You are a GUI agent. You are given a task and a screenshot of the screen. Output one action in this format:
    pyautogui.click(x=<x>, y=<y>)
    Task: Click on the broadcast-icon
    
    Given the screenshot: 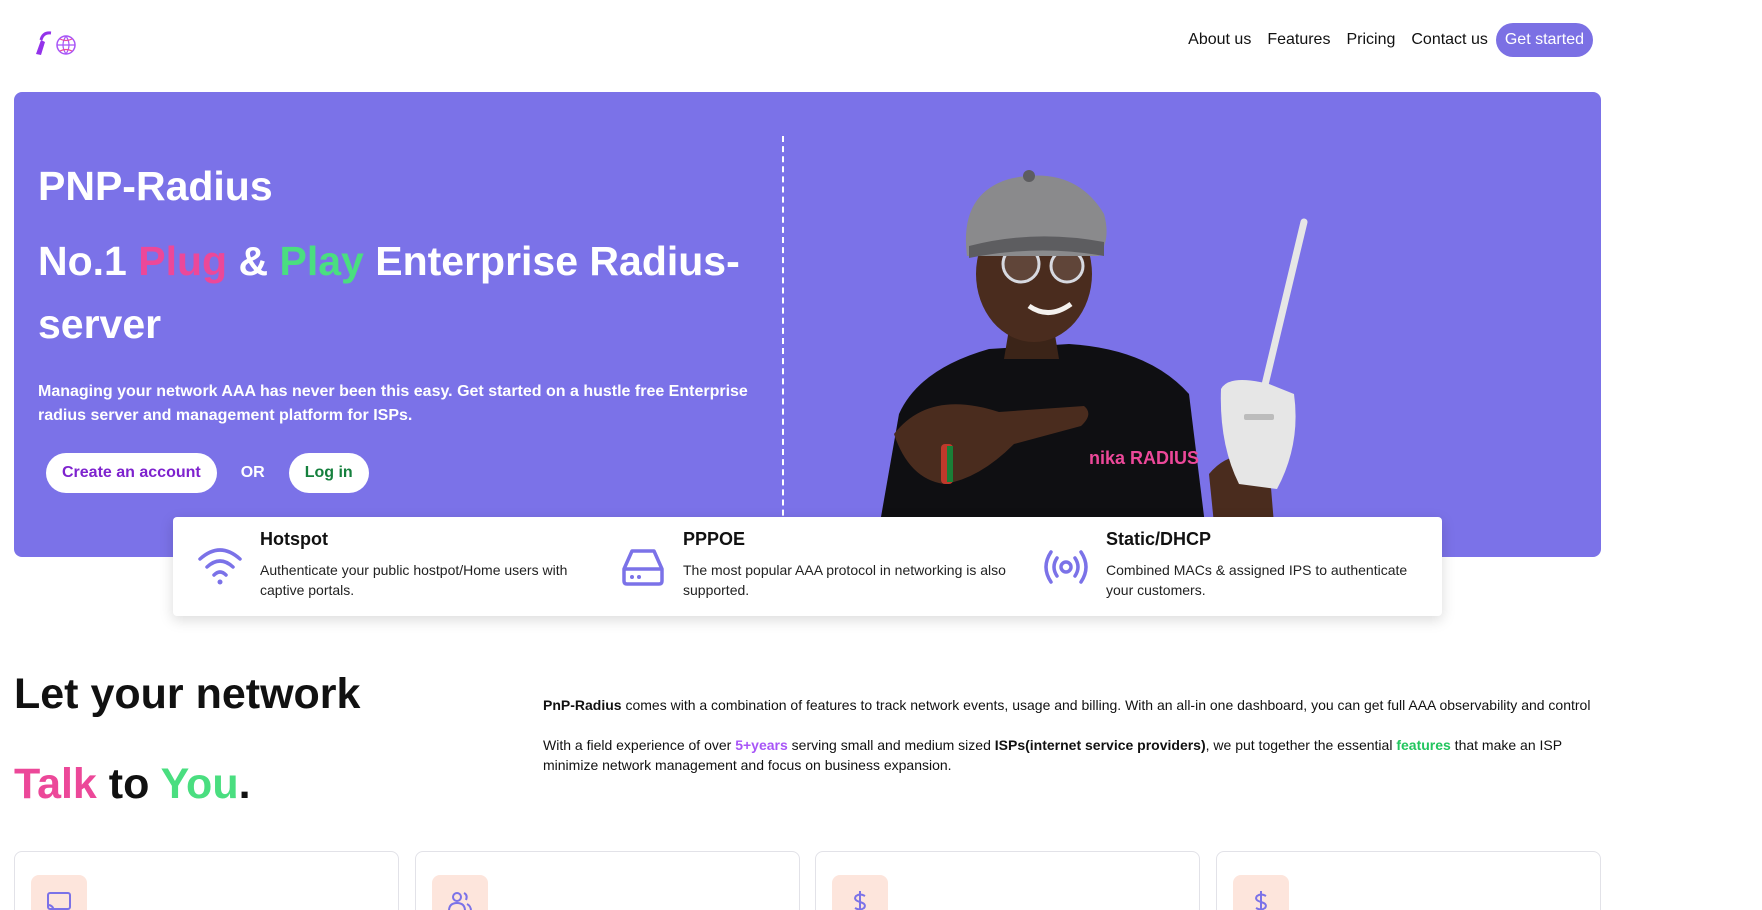 What is the action you would take?
    pyautogui.click(x=1066, y=567)
    